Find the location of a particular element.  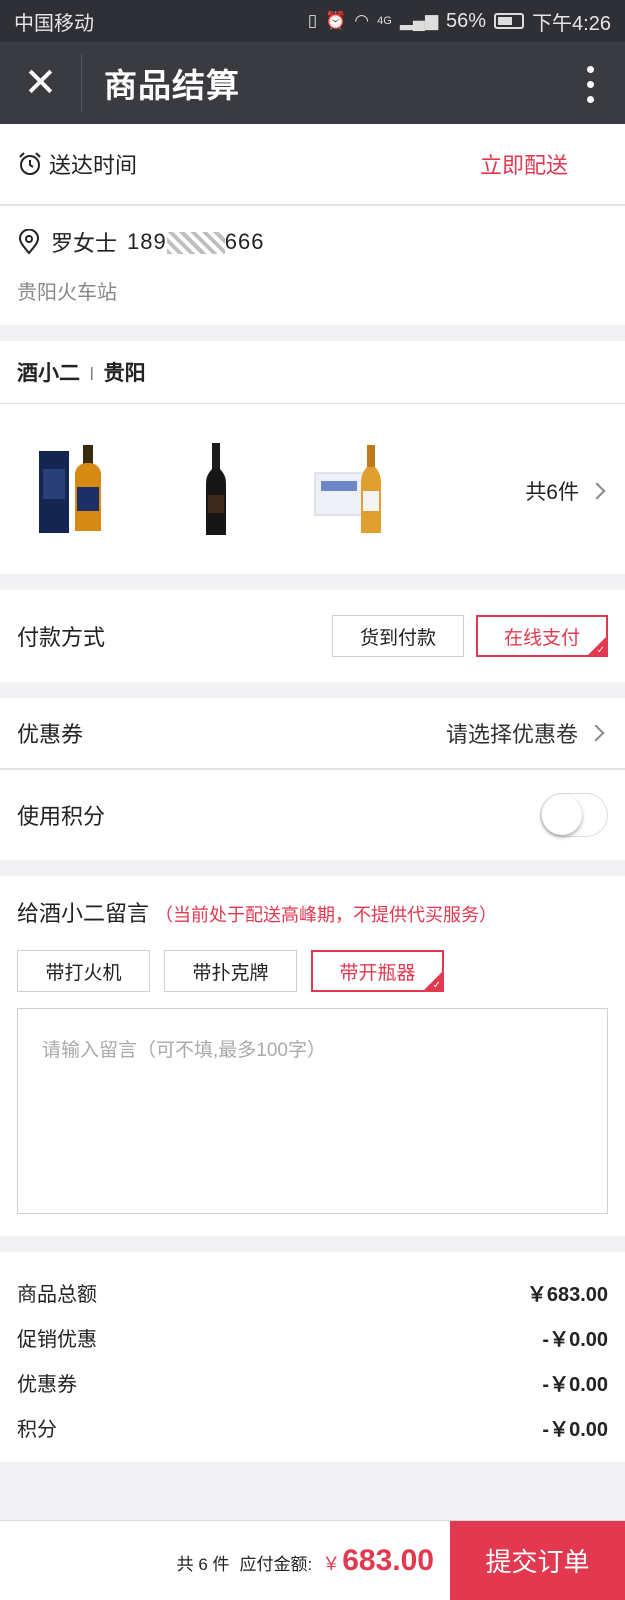

footer-amount: 683.00 is located at coordinates (388, 1560).